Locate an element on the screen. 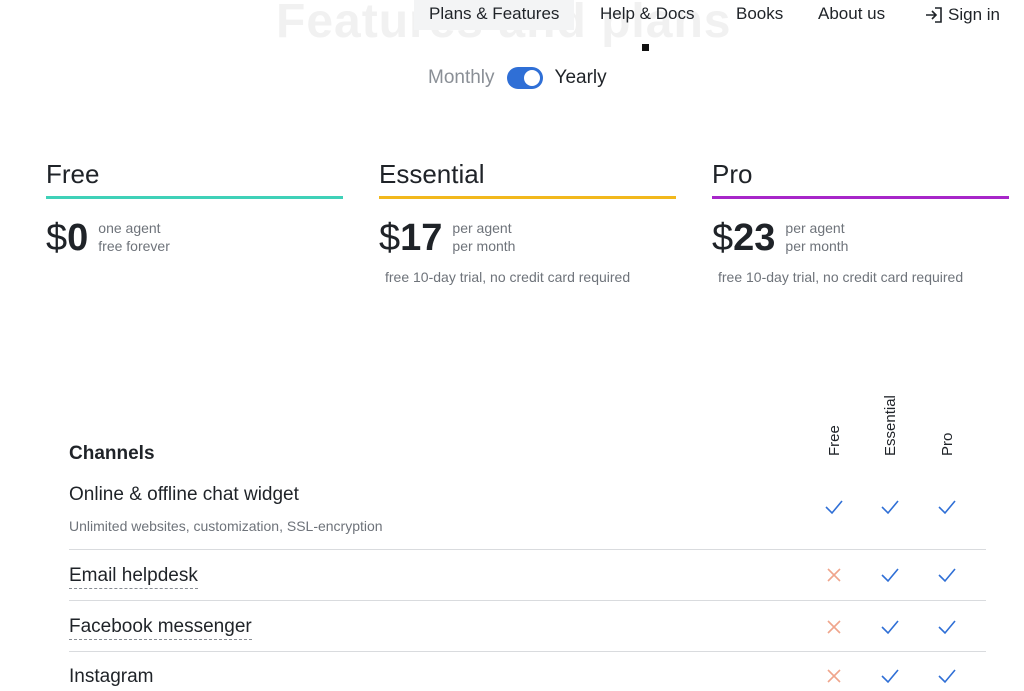 Image resolution: width=1024 pixels, height=691 pixels. sign-in-label: Sign in is located at coordinates (974, 14).